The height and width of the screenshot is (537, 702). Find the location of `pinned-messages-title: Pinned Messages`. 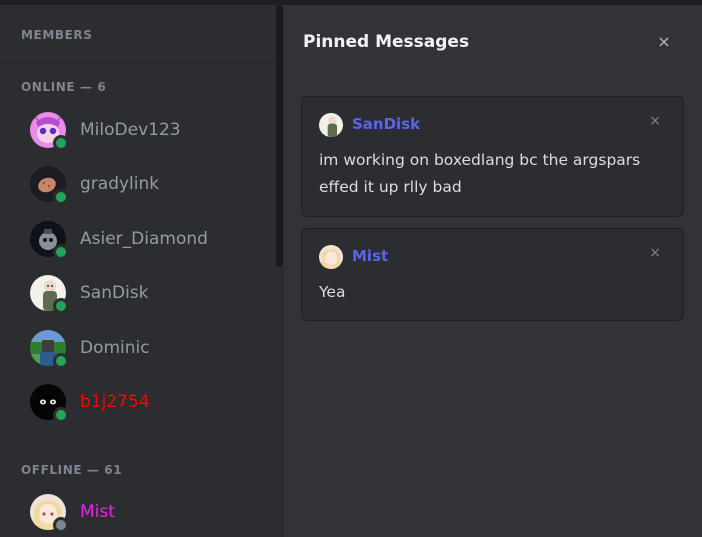

pinned-messages-title: Pinned Messages is located at coordinates (386, 42).